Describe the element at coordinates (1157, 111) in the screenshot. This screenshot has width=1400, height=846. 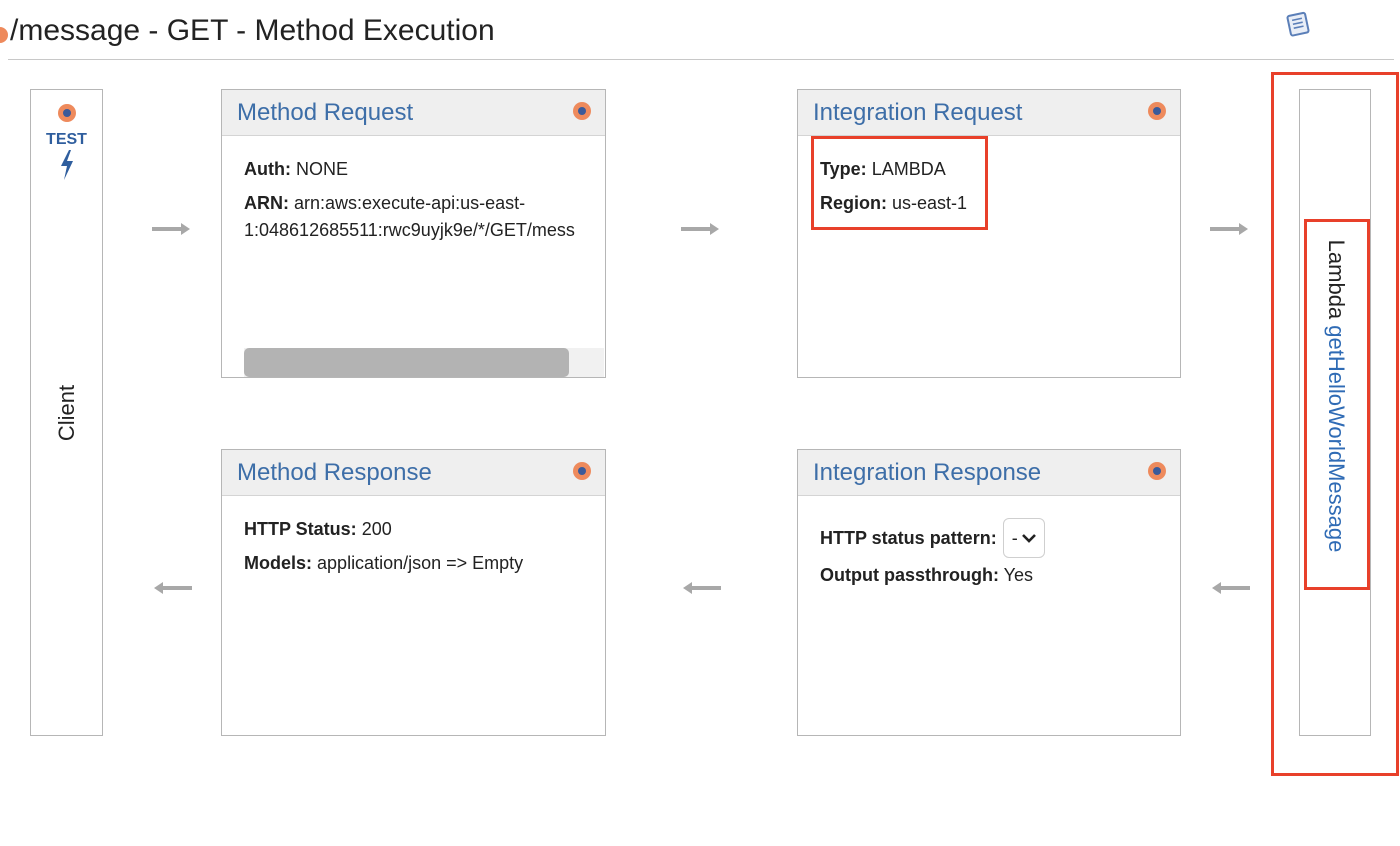
I see `integration-request-status-dot` at that location.